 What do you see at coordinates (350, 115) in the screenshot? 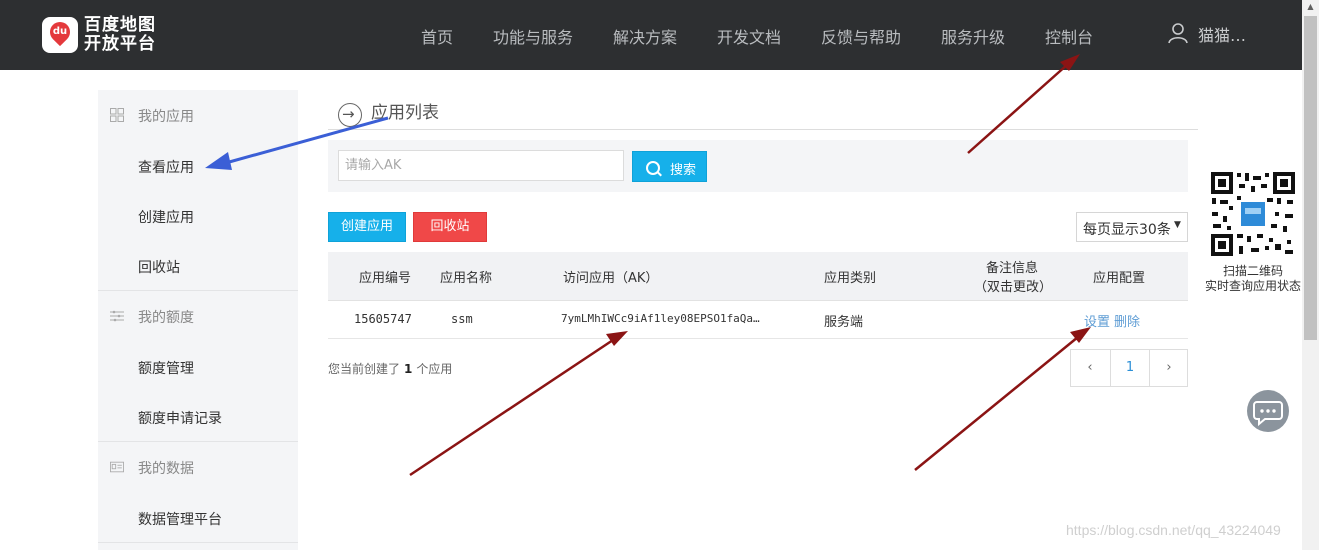
I see `arrow-right-circle-icon` at bounding box center [350, 115].